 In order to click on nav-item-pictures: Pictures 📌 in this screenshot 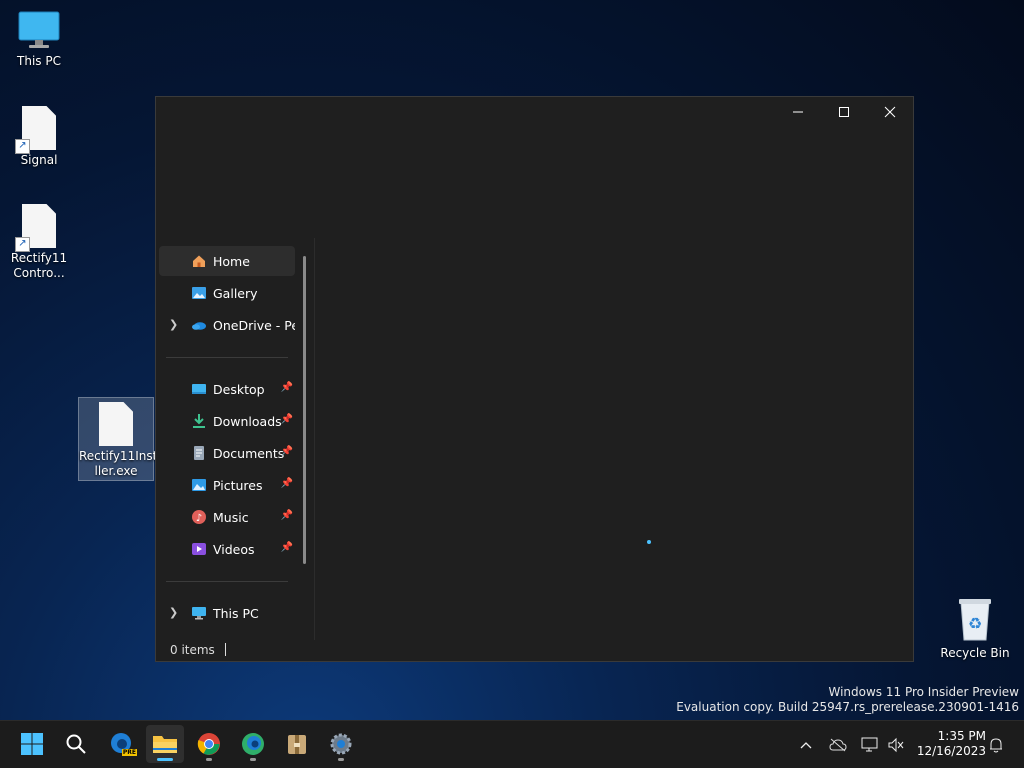, I will do `click(227, 485)`.